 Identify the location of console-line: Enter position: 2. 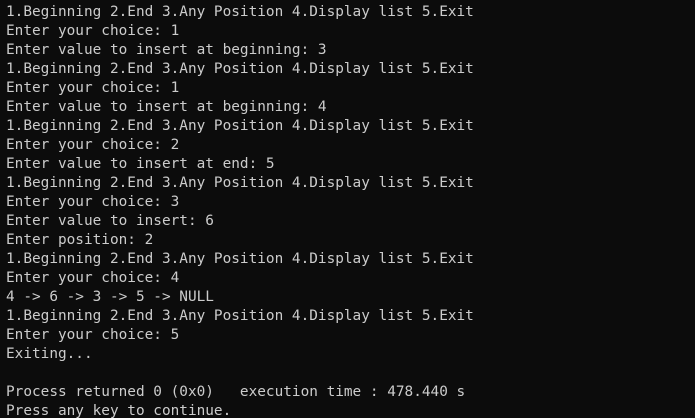
(80, 240).